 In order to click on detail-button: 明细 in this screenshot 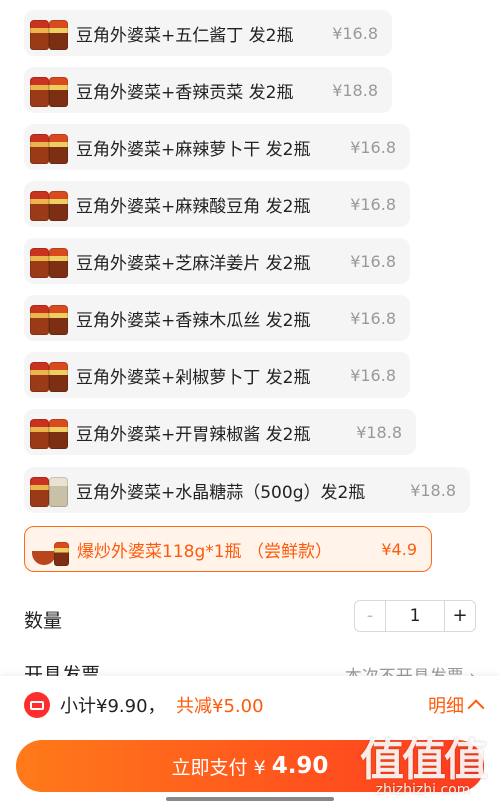, I will do `click(456, 705)`.